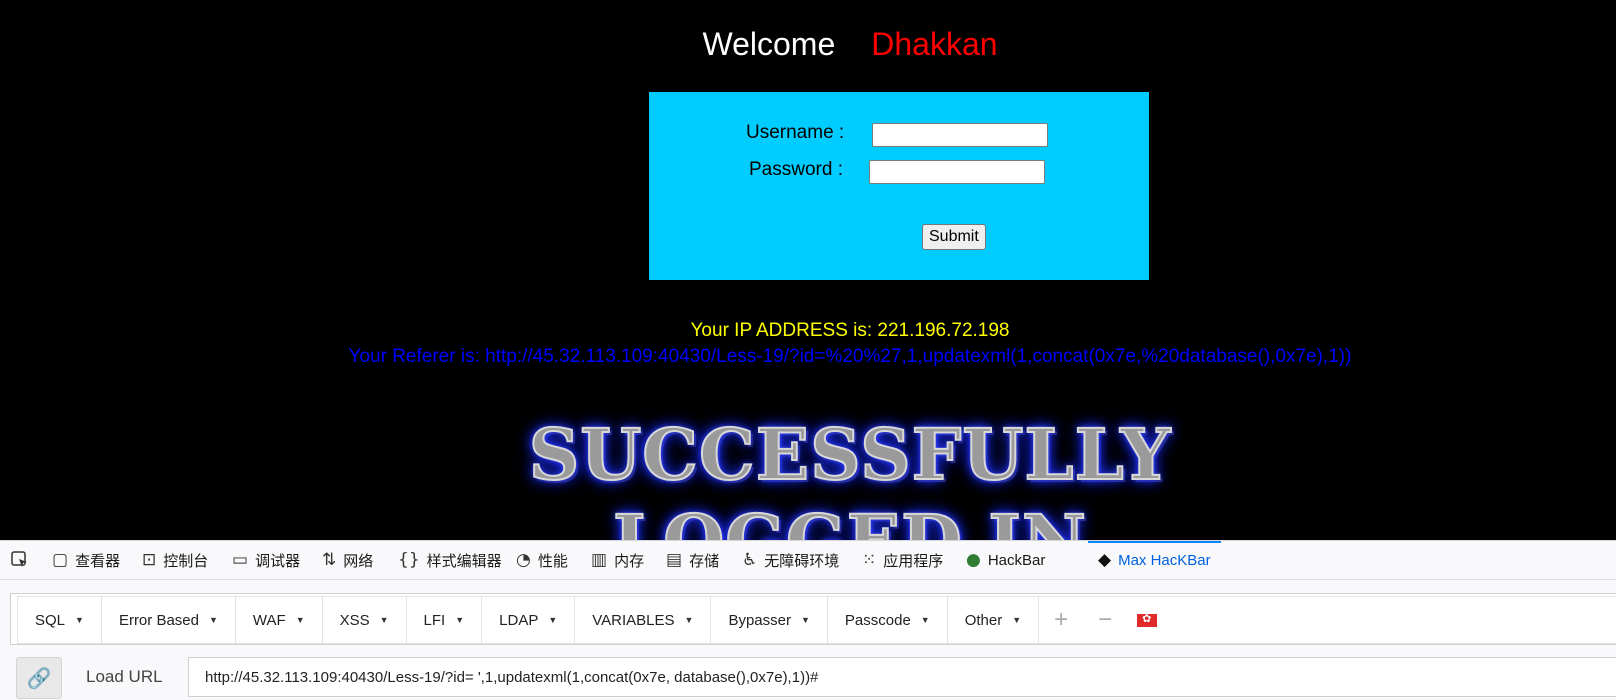 Image resolution: width=1616 pixels, height=700 pixels. I want to click on username-input, so click(960, 135).